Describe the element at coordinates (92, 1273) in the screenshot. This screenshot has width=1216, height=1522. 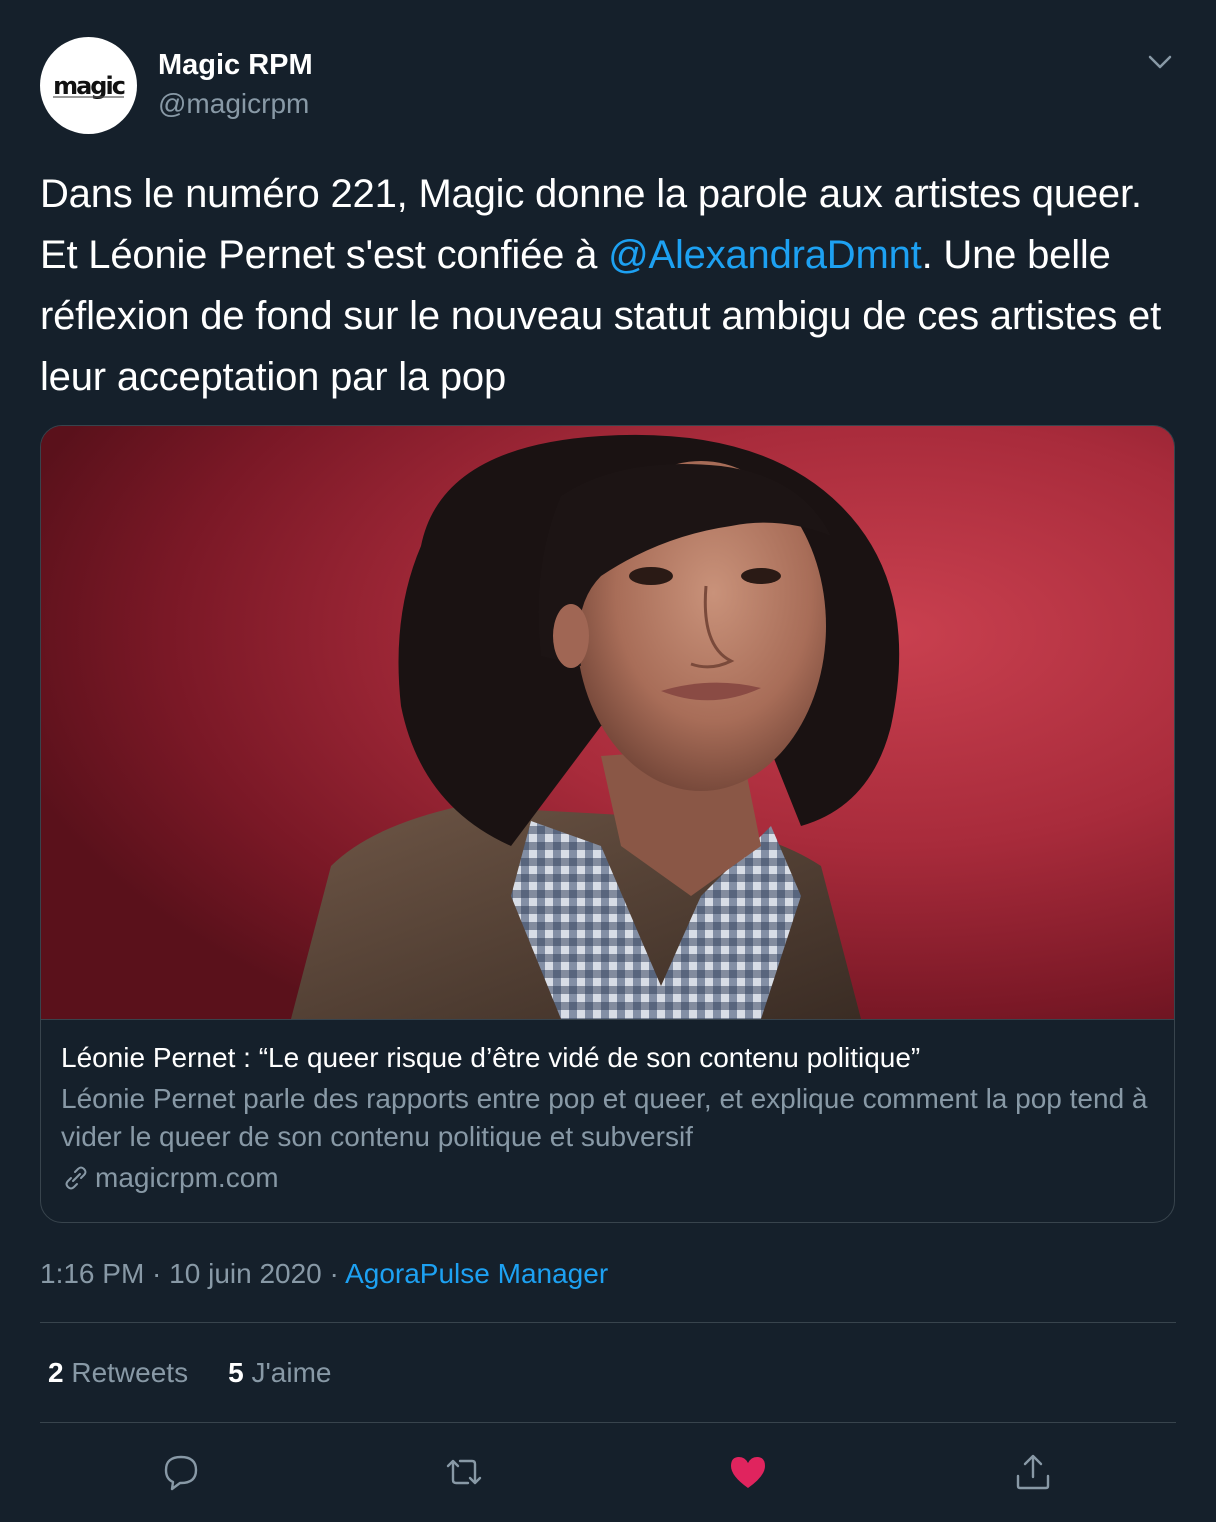
I see `tweet-time: 1:16 PM` at that location.